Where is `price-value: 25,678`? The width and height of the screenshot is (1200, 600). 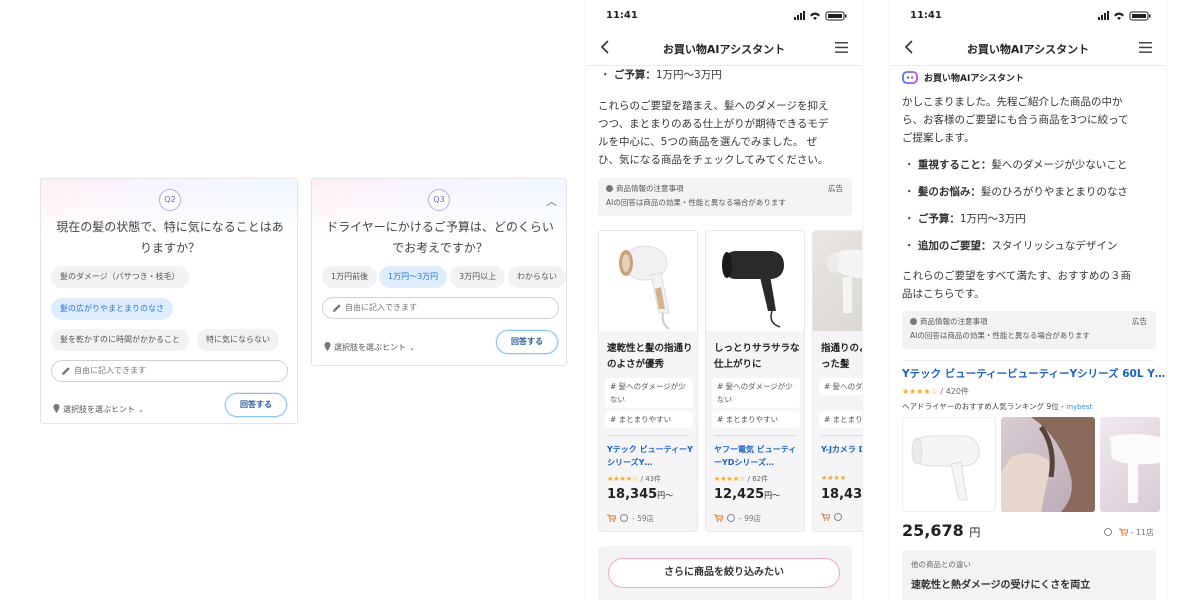
price-value: 25,678 is located at coordinates (933, 530).